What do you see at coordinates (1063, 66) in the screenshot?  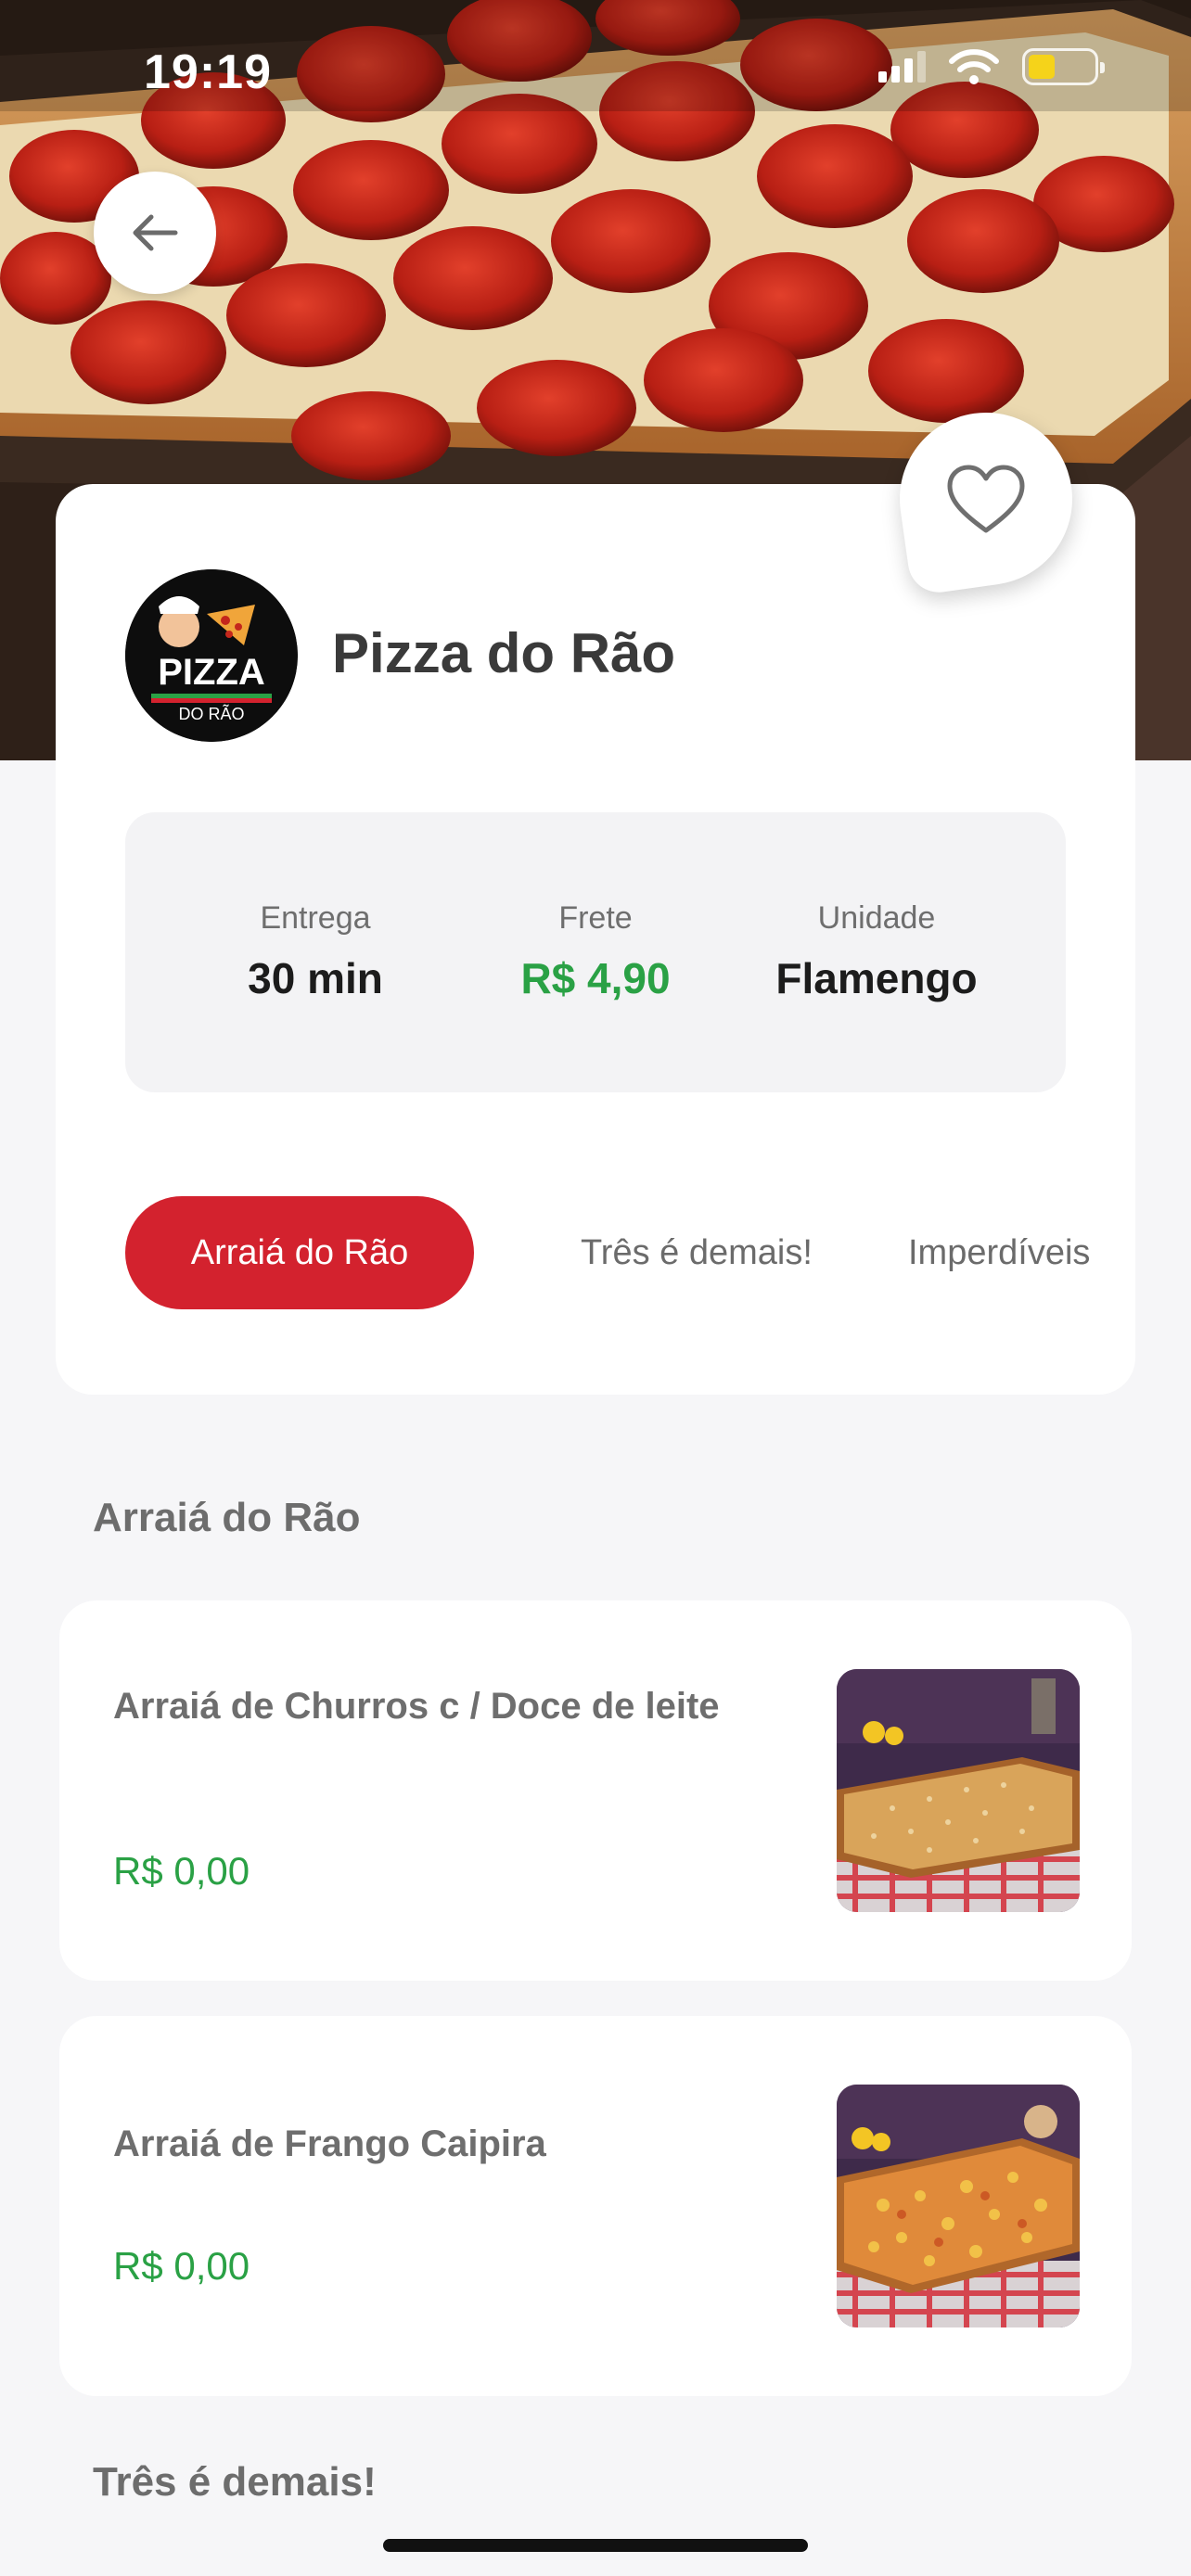 I see `battery-icon` at bounding box center [1063, 66].